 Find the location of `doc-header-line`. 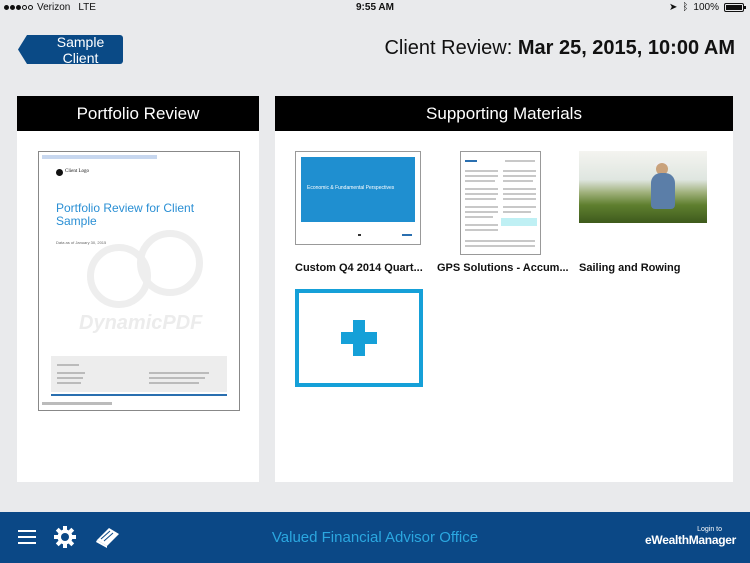

doc-header-line is located at coordinates (99, 157).